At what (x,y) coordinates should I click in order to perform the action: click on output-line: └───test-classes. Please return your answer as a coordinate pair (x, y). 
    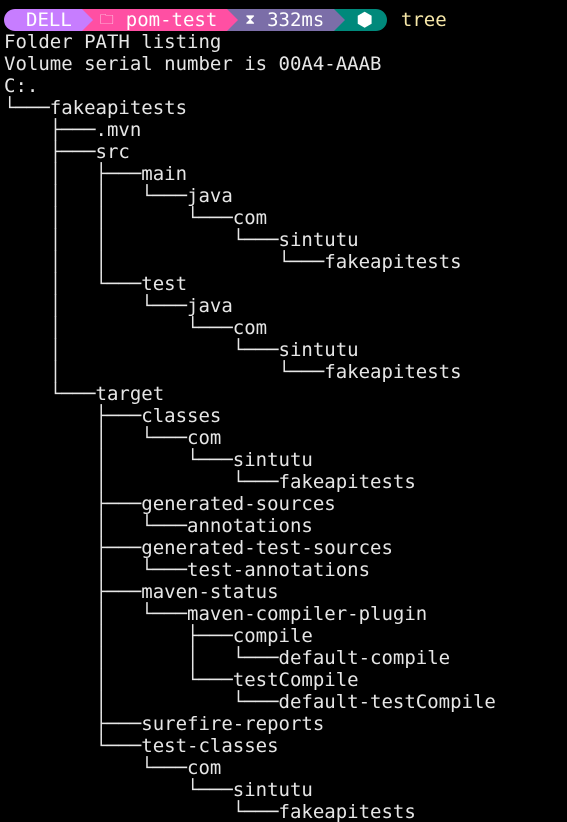
    Looking at the image, I should click on (141, 746).